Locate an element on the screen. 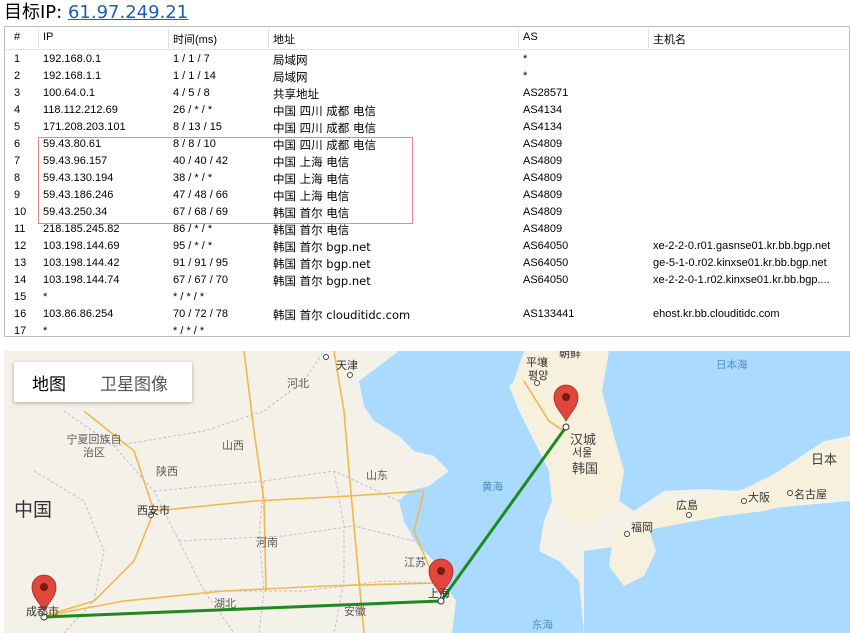 This screenshot has width=850, height=633. hop-number: 7 is located at coordinates (17, 161).